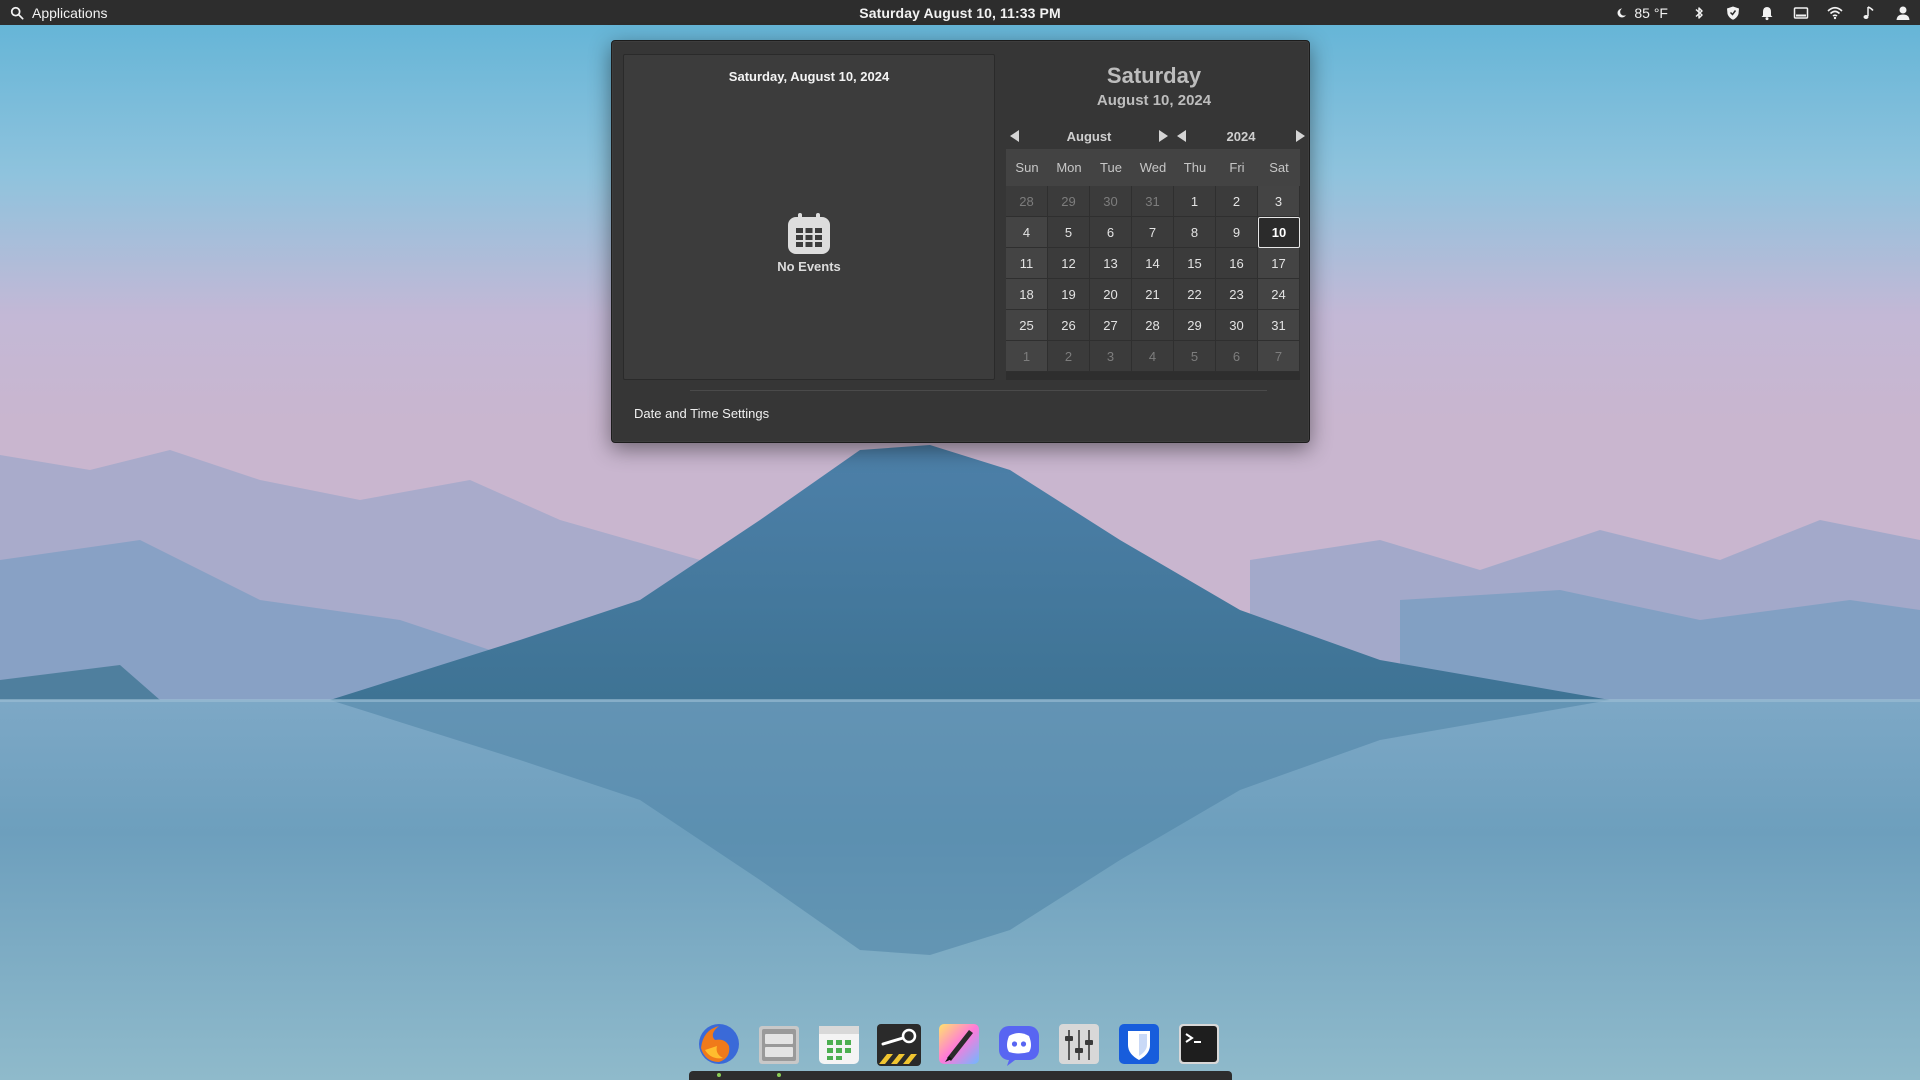 The height and width of the screenshot is (1080, 1920). I want to click on display-icon, so click(1801, 12).